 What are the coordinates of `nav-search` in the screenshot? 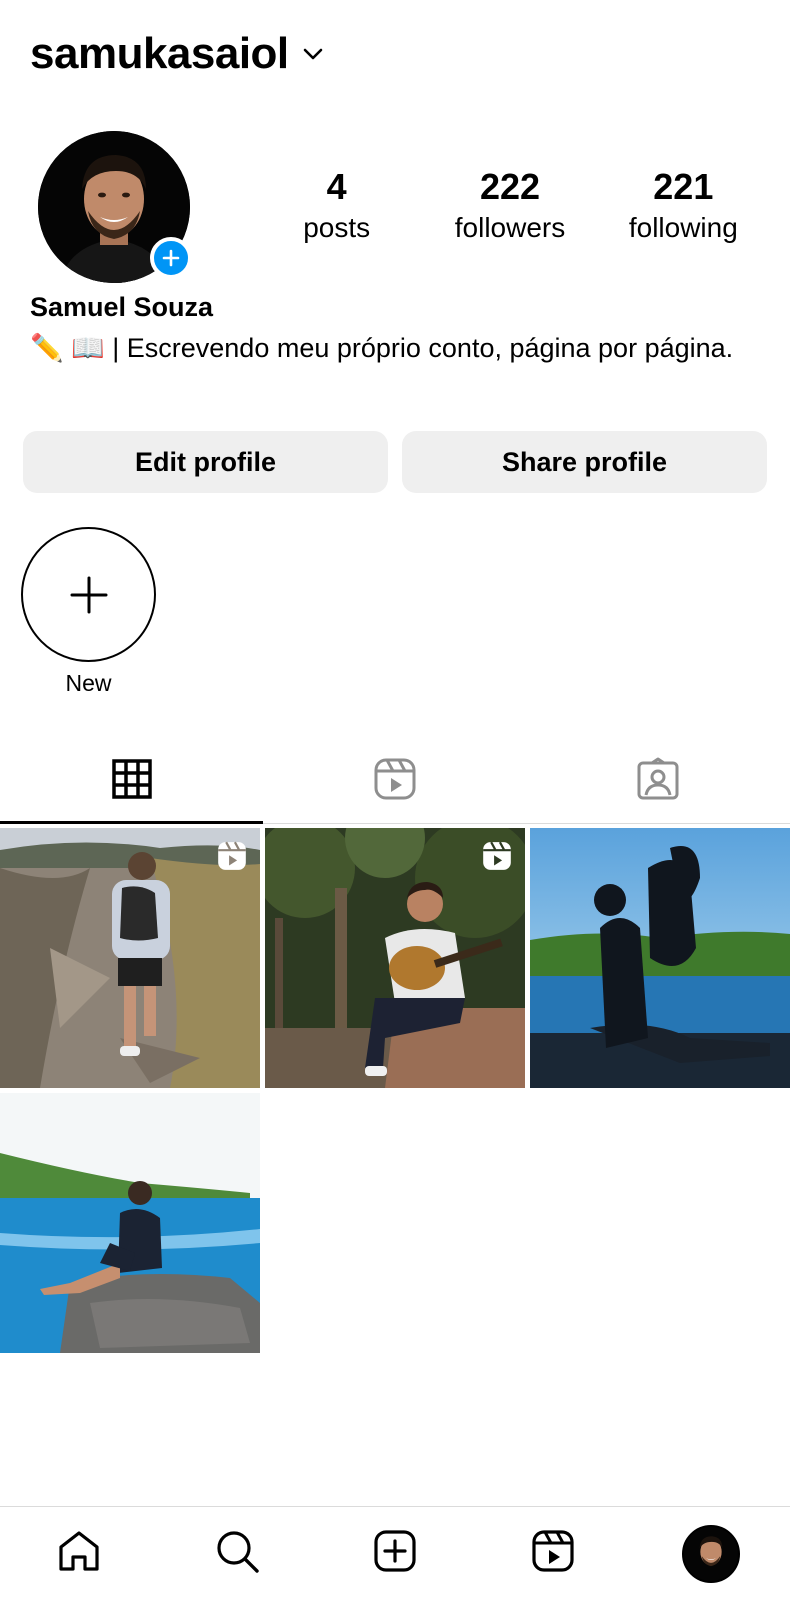 It's located at (237, 1554).